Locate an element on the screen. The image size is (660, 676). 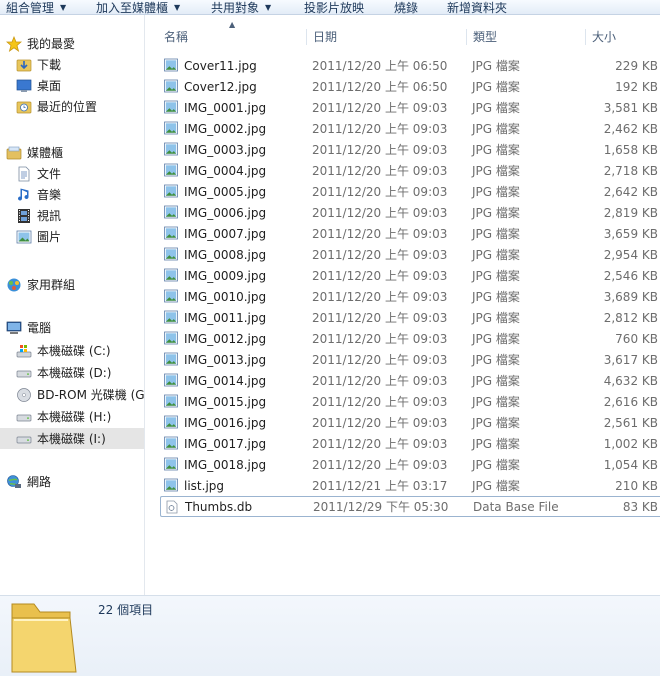
homegroup-icon is located at coordinates (14, 285).